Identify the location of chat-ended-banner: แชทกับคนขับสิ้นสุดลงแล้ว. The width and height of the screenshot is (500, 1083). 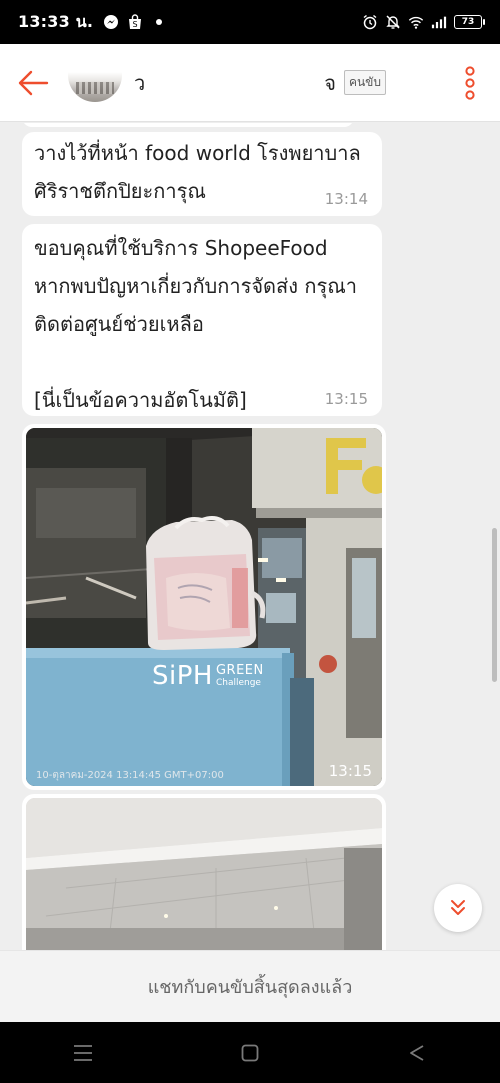
(250, 986).